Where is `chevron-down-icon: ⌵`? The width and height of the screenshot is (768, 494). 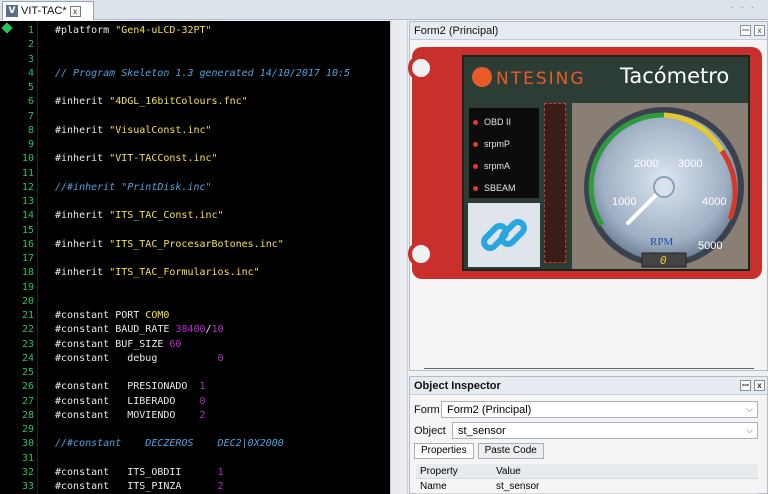
chevron-down-icon: ⌵ is located at coordinates (749, 409).